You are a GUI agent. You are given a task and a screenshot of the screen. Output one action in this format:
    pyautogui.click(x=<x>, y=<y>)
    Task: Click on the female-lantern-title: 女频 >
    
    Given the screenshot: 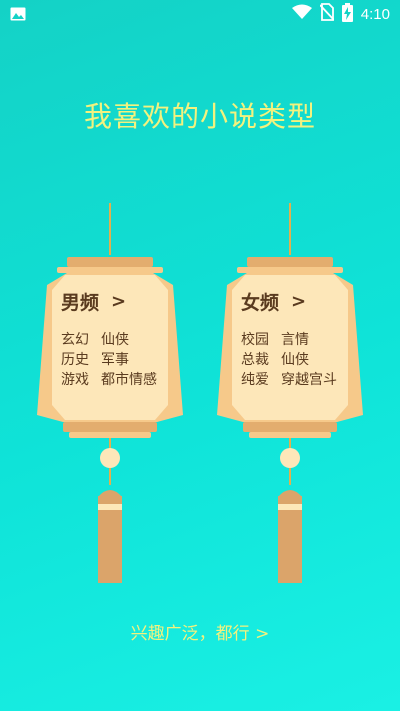 What is the action you would take?
    pyautogui.click(x=273, y=301)
    